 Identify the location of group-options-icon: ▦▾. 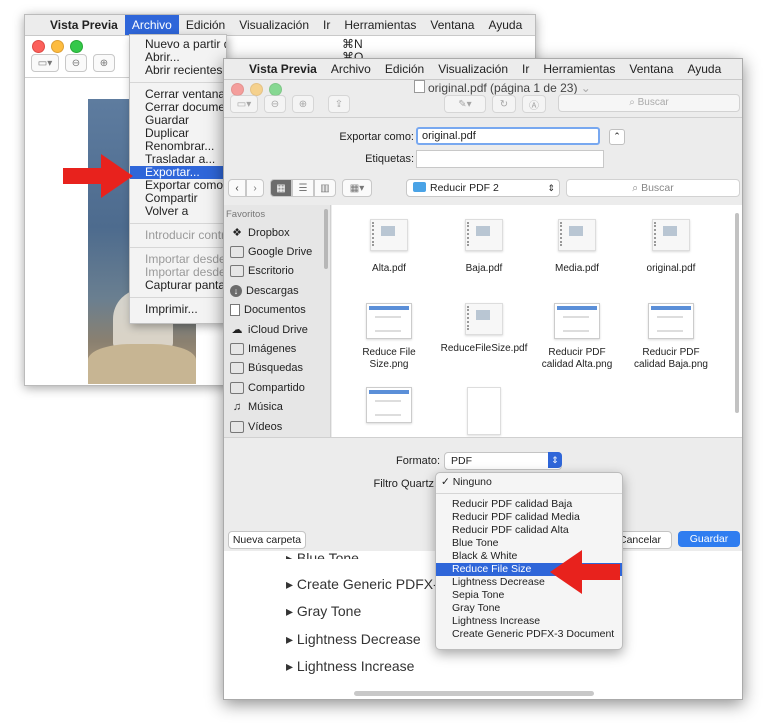
(357, 188).